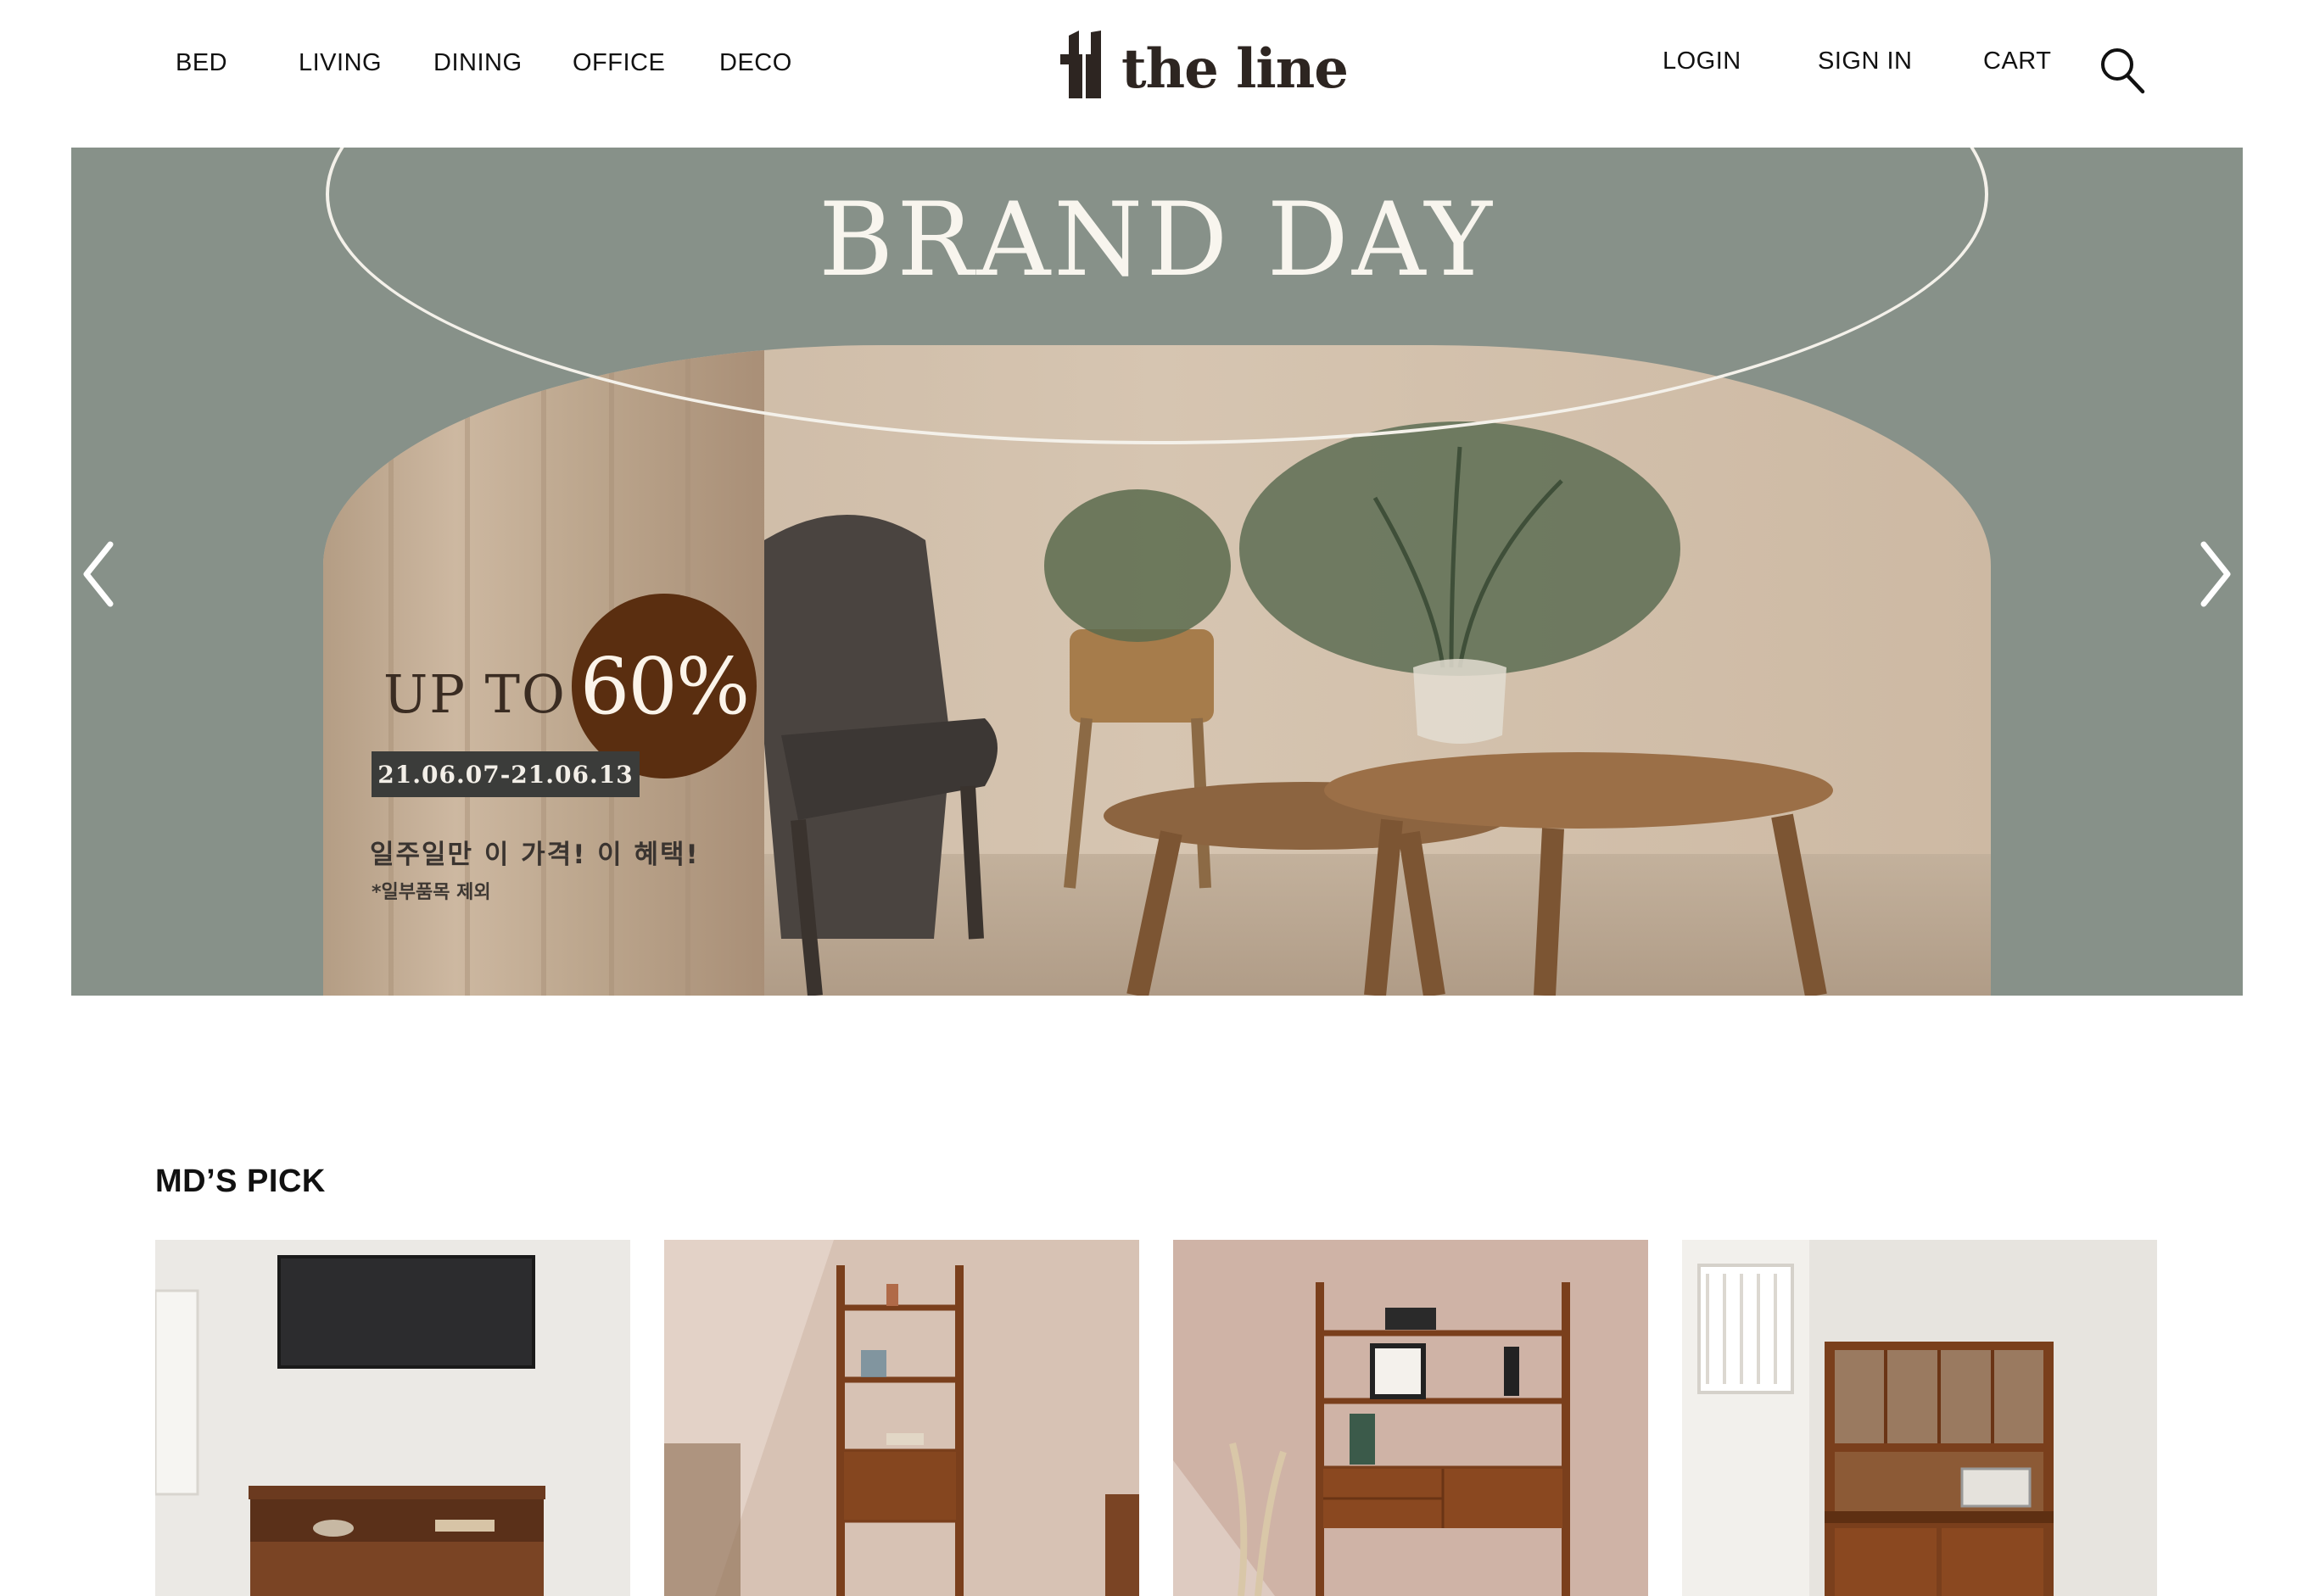  What do you see at coordinates (202, 63) in the screenshot?
I see `nav-bed: BED` at bounding box center [202, 63].